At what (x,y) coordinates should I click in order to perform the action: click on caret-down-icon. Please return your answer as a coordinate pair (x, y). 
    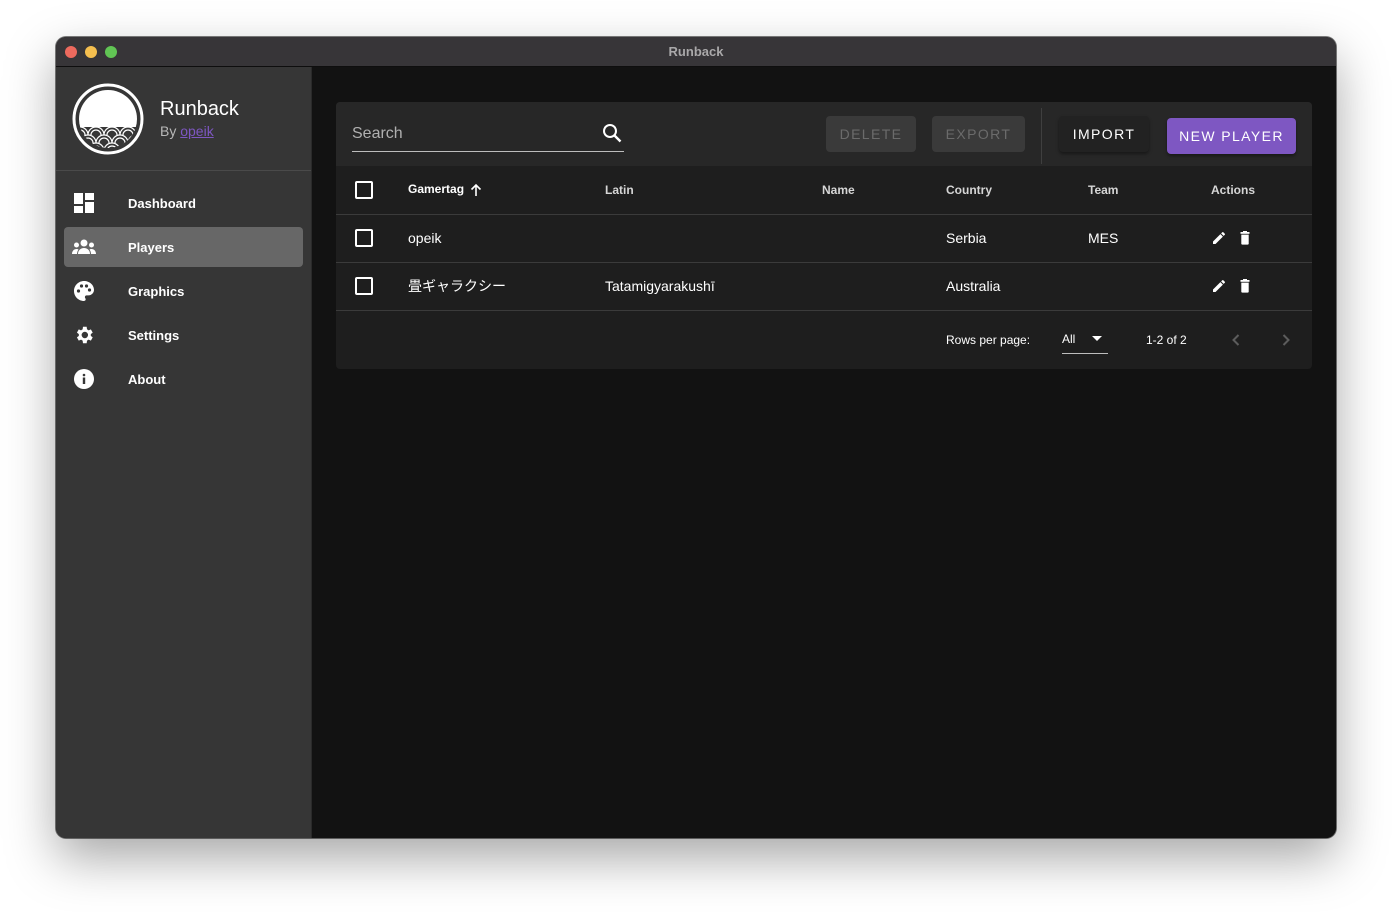
    Looking at the image, I should click on (1097, 338).